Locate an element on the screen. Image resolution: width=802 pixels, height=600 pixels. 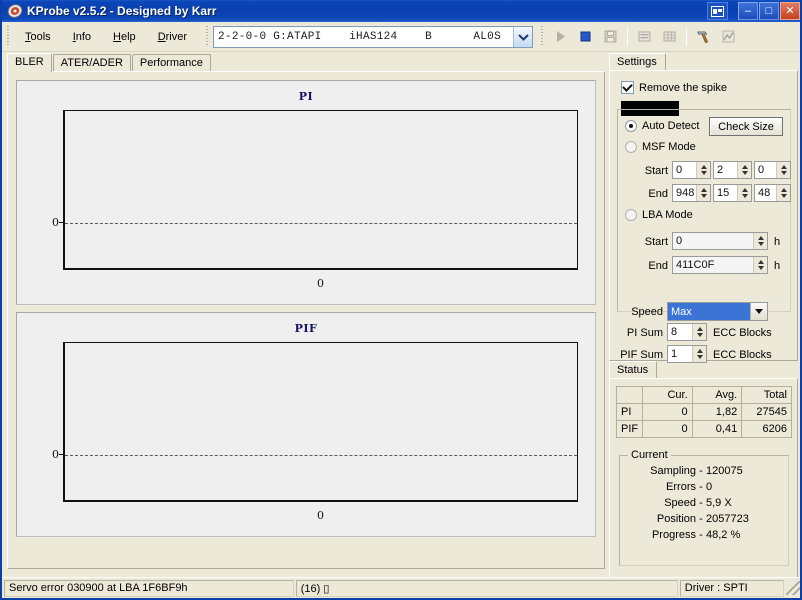
drive-combo: 2-2-0-0 G:ATAPI iHAS124 B AL0S is located at coordinates (373, 36).